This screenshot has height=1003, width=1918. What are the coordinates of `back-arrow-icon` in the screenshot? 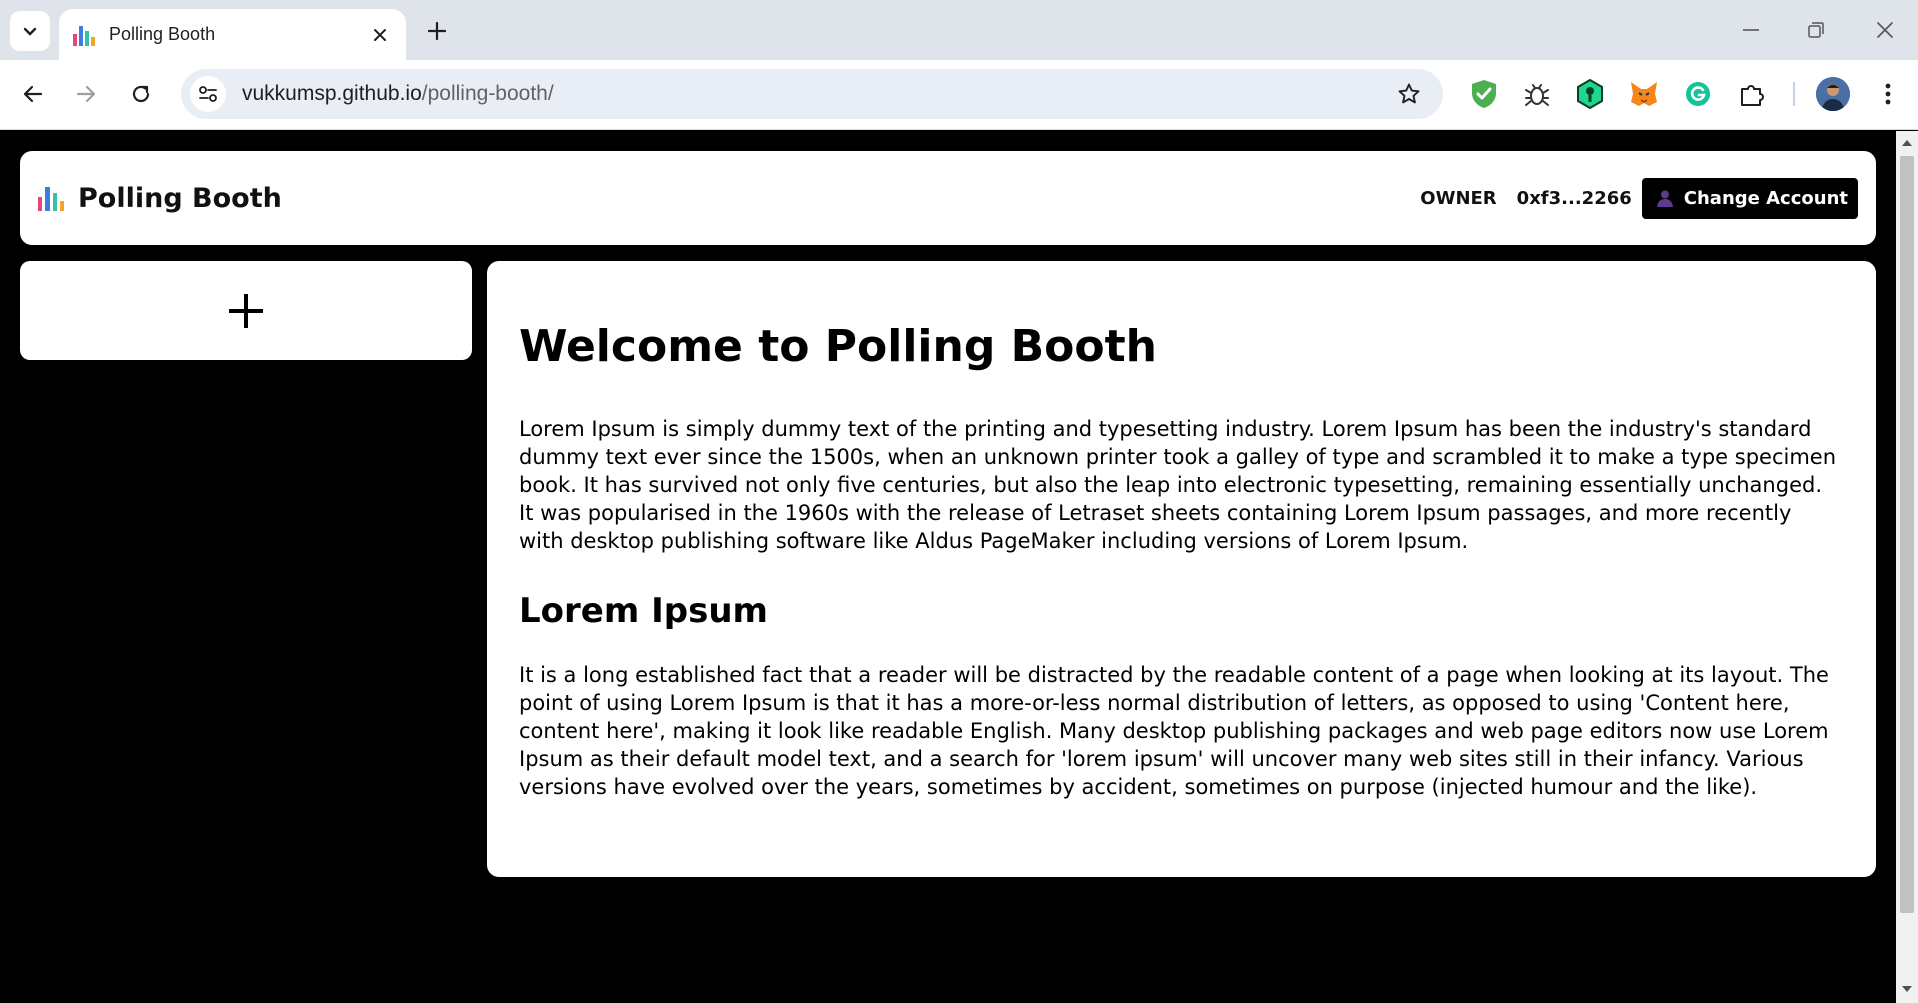 It's located at (33, 94).